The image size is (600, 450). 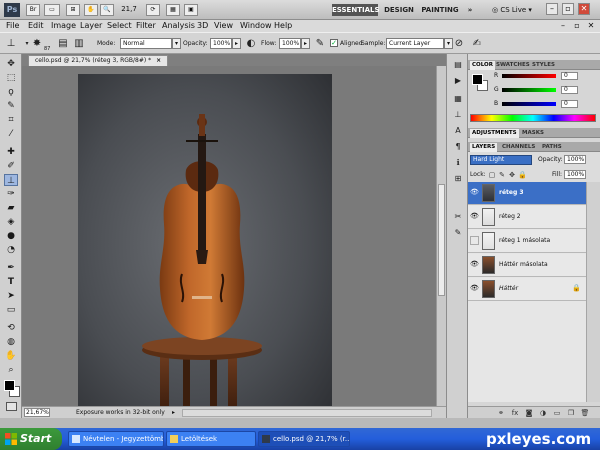 What do you see at coordinates (524, 241) in the screenshot?
I see `layer-name: réteg 1 másolata` at bounding box center [524, 241].